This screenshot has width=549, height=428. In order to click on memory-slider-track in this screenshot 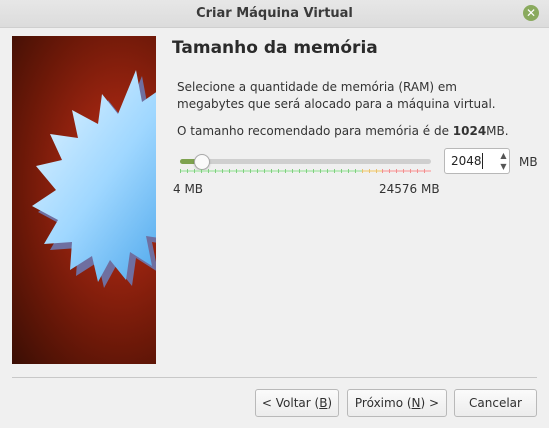, I will do `click(305, 161)`.